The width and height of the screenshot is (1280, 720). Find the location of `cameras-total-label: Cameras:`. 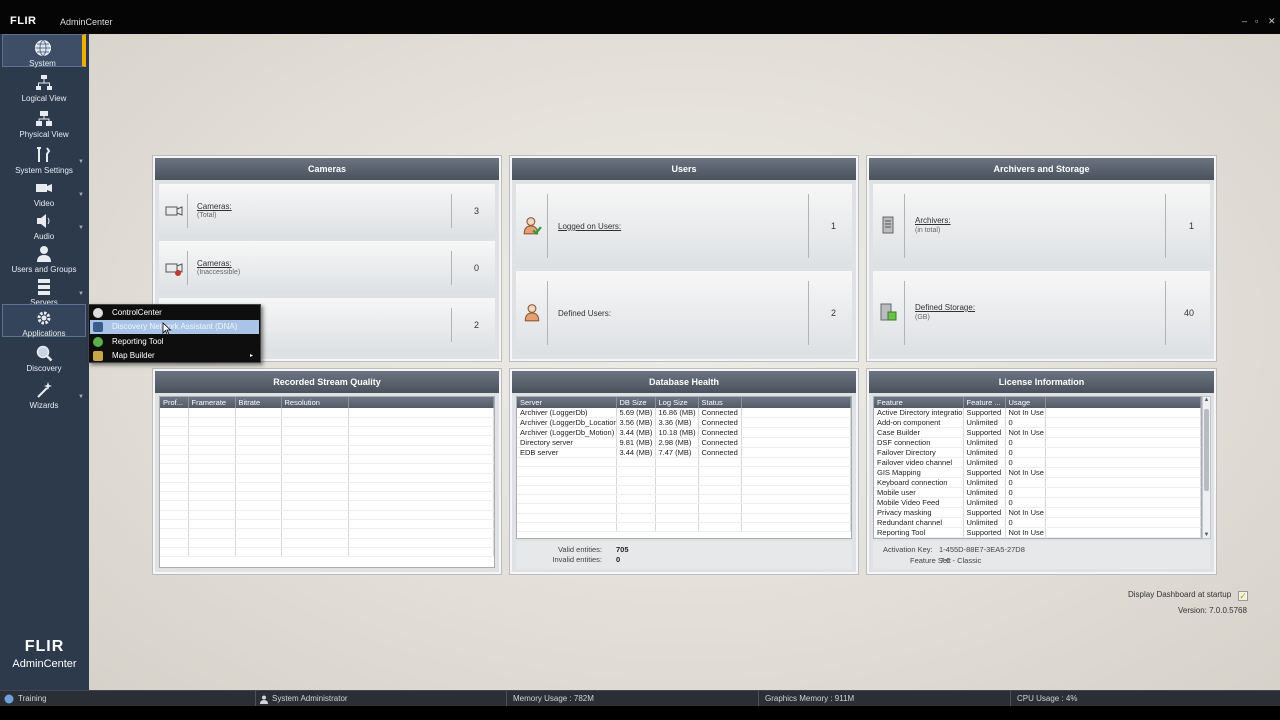

cameras-total-label: Cameras: is located at coordinates (214, 206).